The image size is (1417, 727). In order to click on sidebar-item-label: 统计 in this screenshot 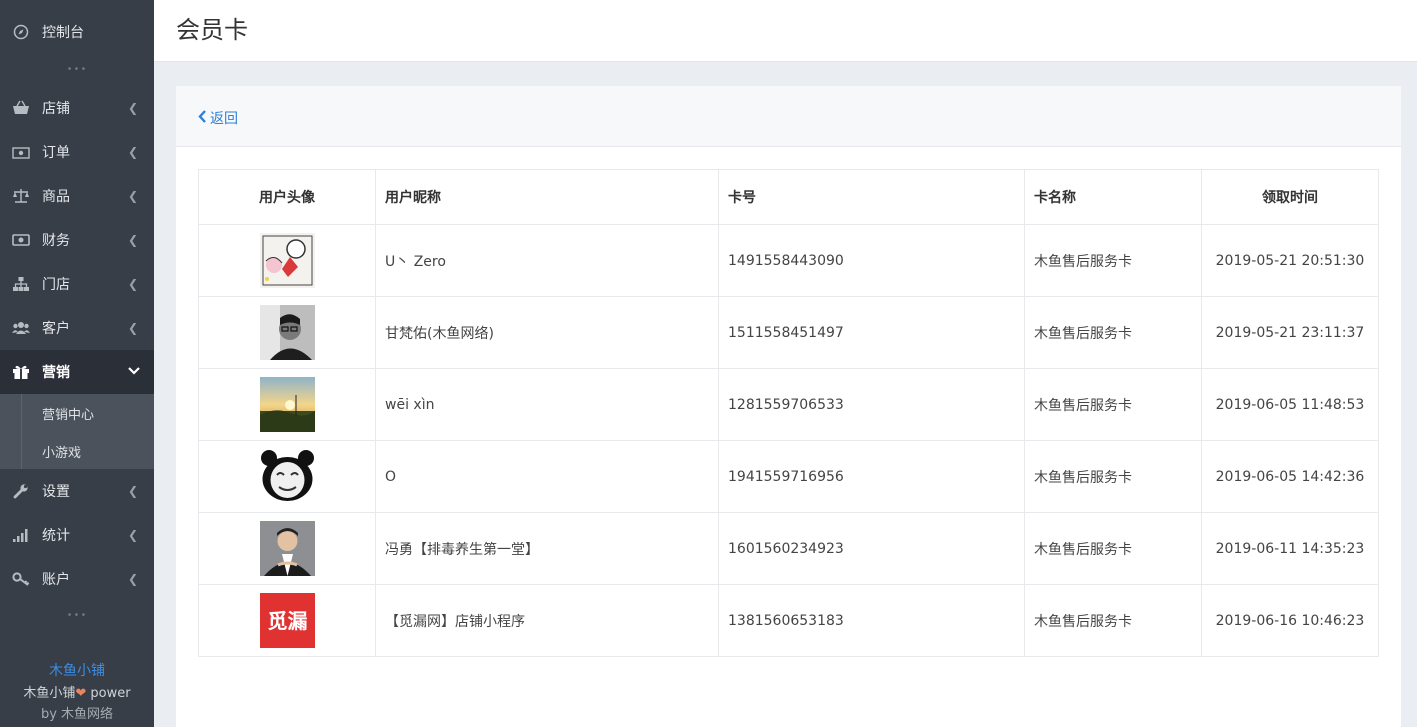, I will do `click(56, 536)`.